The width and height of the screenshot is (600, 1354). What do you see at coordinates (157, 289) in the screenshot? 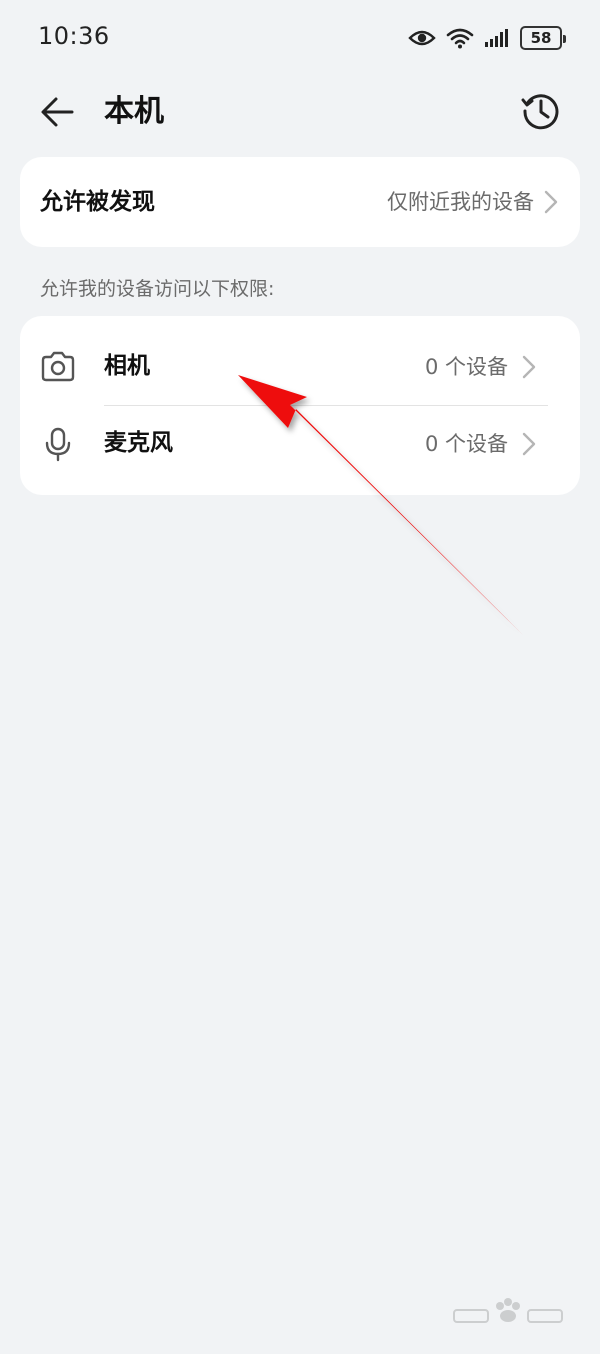
I see `permissions-section-caption: 允许我的设备访问以下权限:` at bounding box center [157, 289].